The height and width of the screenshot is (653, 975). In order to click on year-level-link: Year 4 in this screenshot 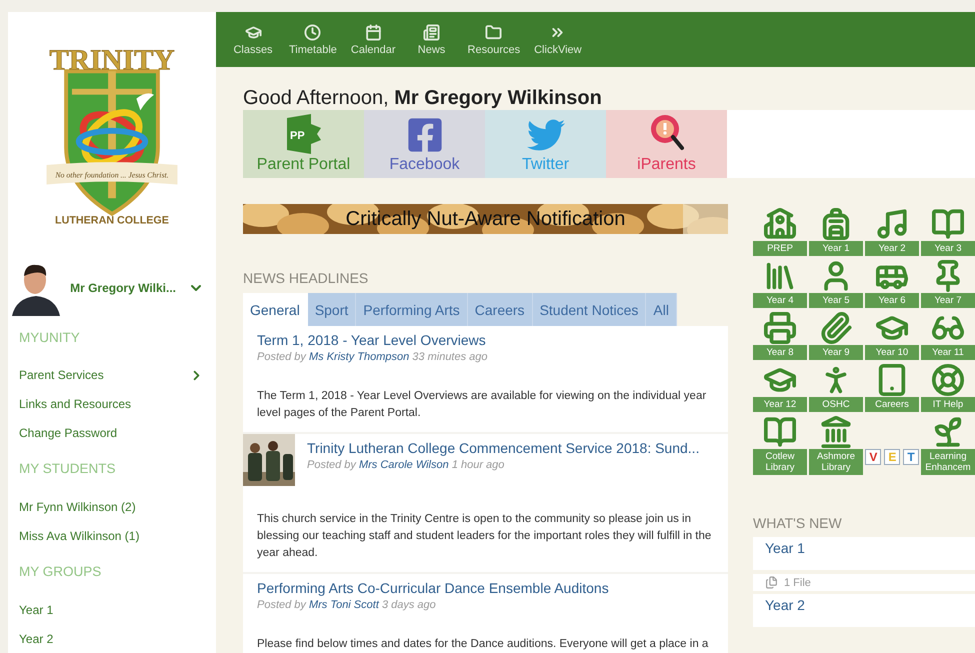, I will do `click(780, 300)`.